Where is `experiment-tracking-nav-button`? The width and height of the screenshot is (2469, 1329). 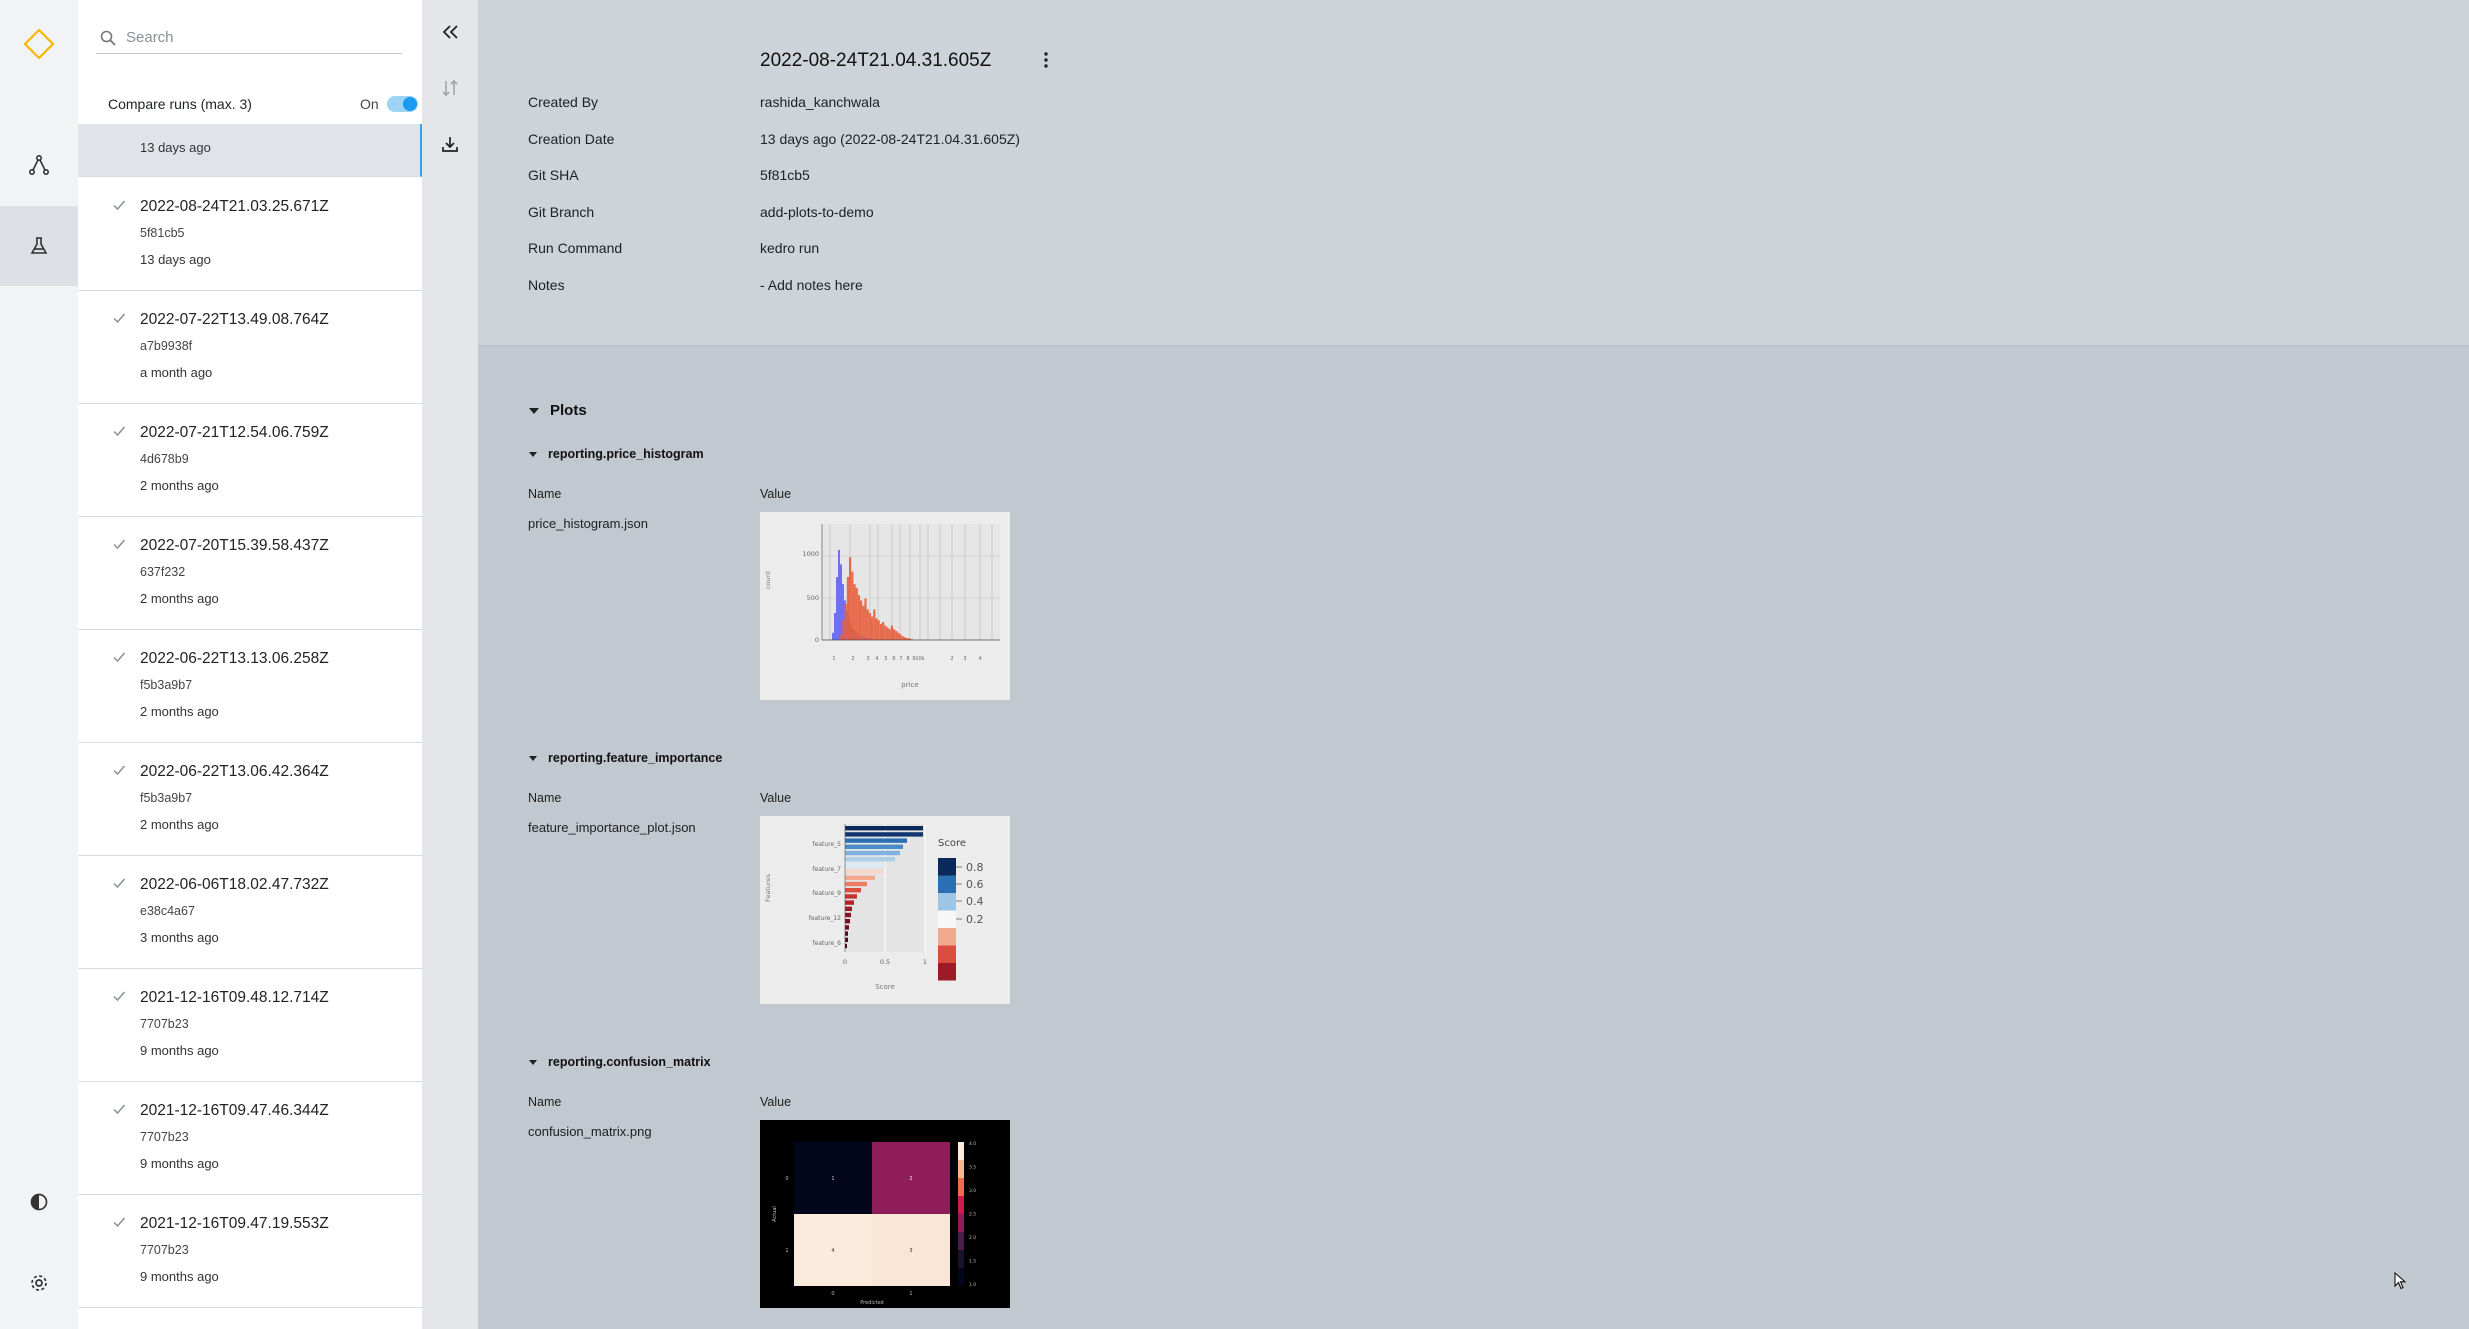 experiment-tracking-nav-button is located at coordinates (39, 246).